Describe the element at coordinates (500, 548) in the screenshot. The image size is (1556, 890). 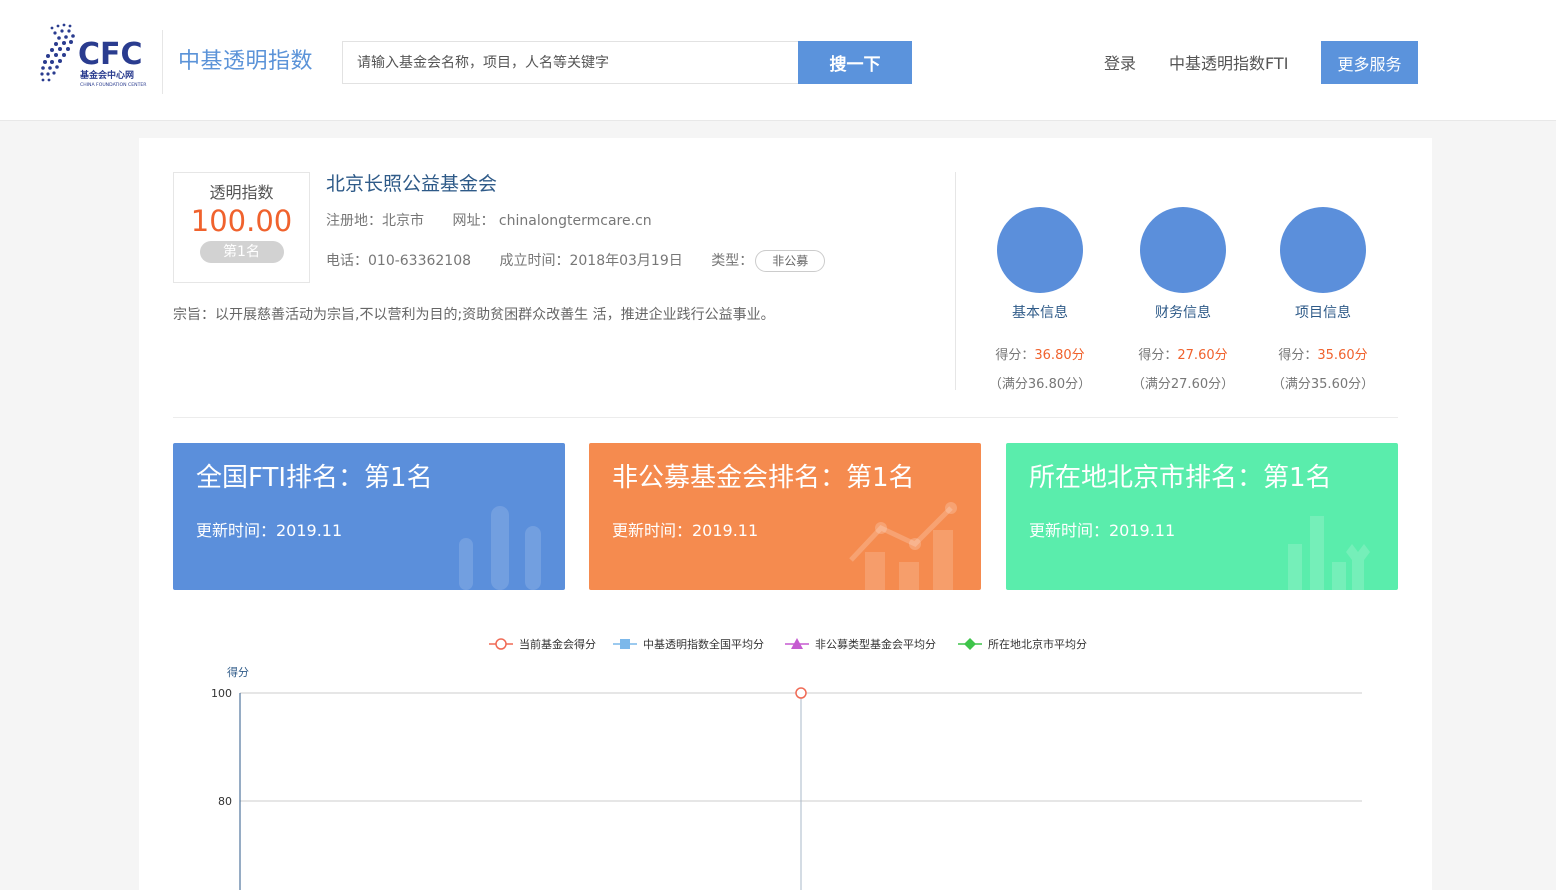
I see `candlestick-chart-icon` at that location.